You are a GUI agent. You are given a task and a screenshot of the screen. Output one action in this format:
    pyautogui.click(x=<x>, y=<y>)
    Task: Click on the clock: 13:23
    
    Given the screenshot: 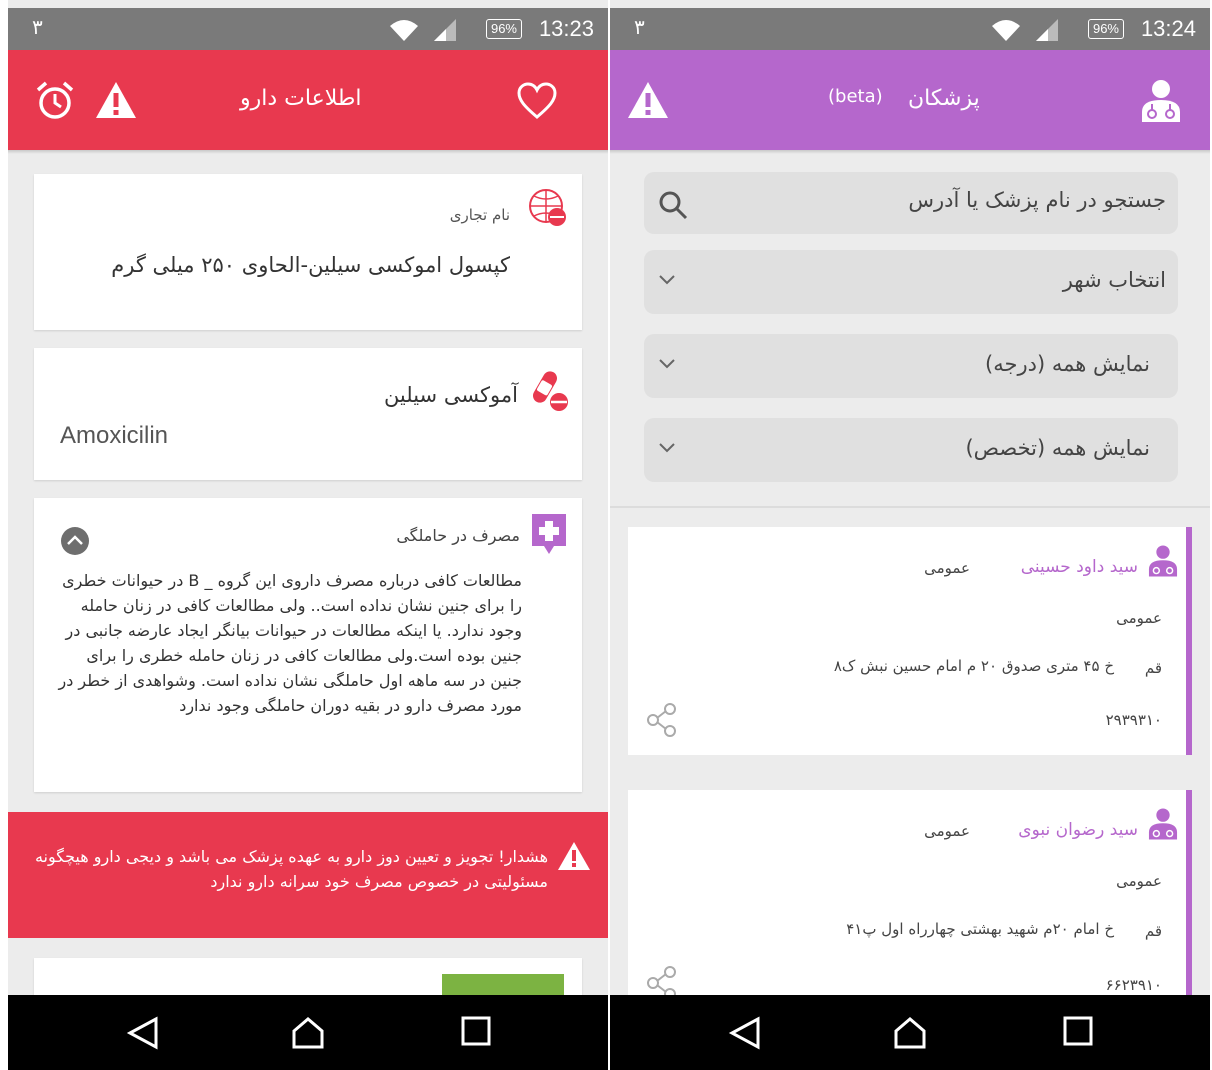 What is the action you would take?
    pyautogui.click(x=566, y=28)
    